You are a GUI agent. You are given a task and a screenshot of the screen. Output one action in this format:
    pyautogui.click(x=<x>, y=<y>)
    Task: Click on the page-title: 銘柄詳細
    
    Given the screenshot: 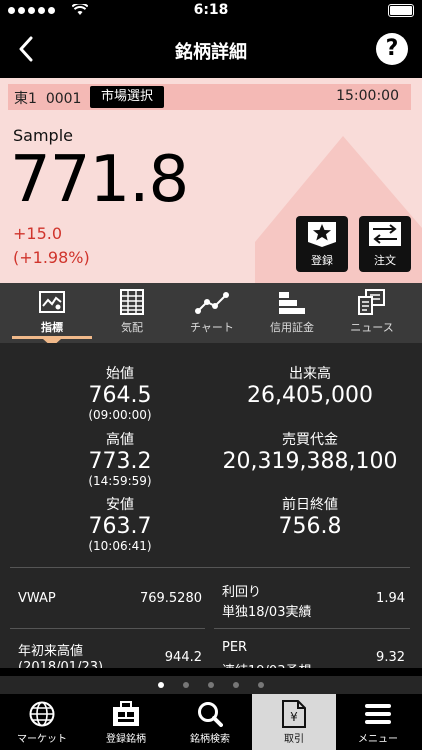 What is the action you would take?
    pyautogui.click(x=211, y=52)
    